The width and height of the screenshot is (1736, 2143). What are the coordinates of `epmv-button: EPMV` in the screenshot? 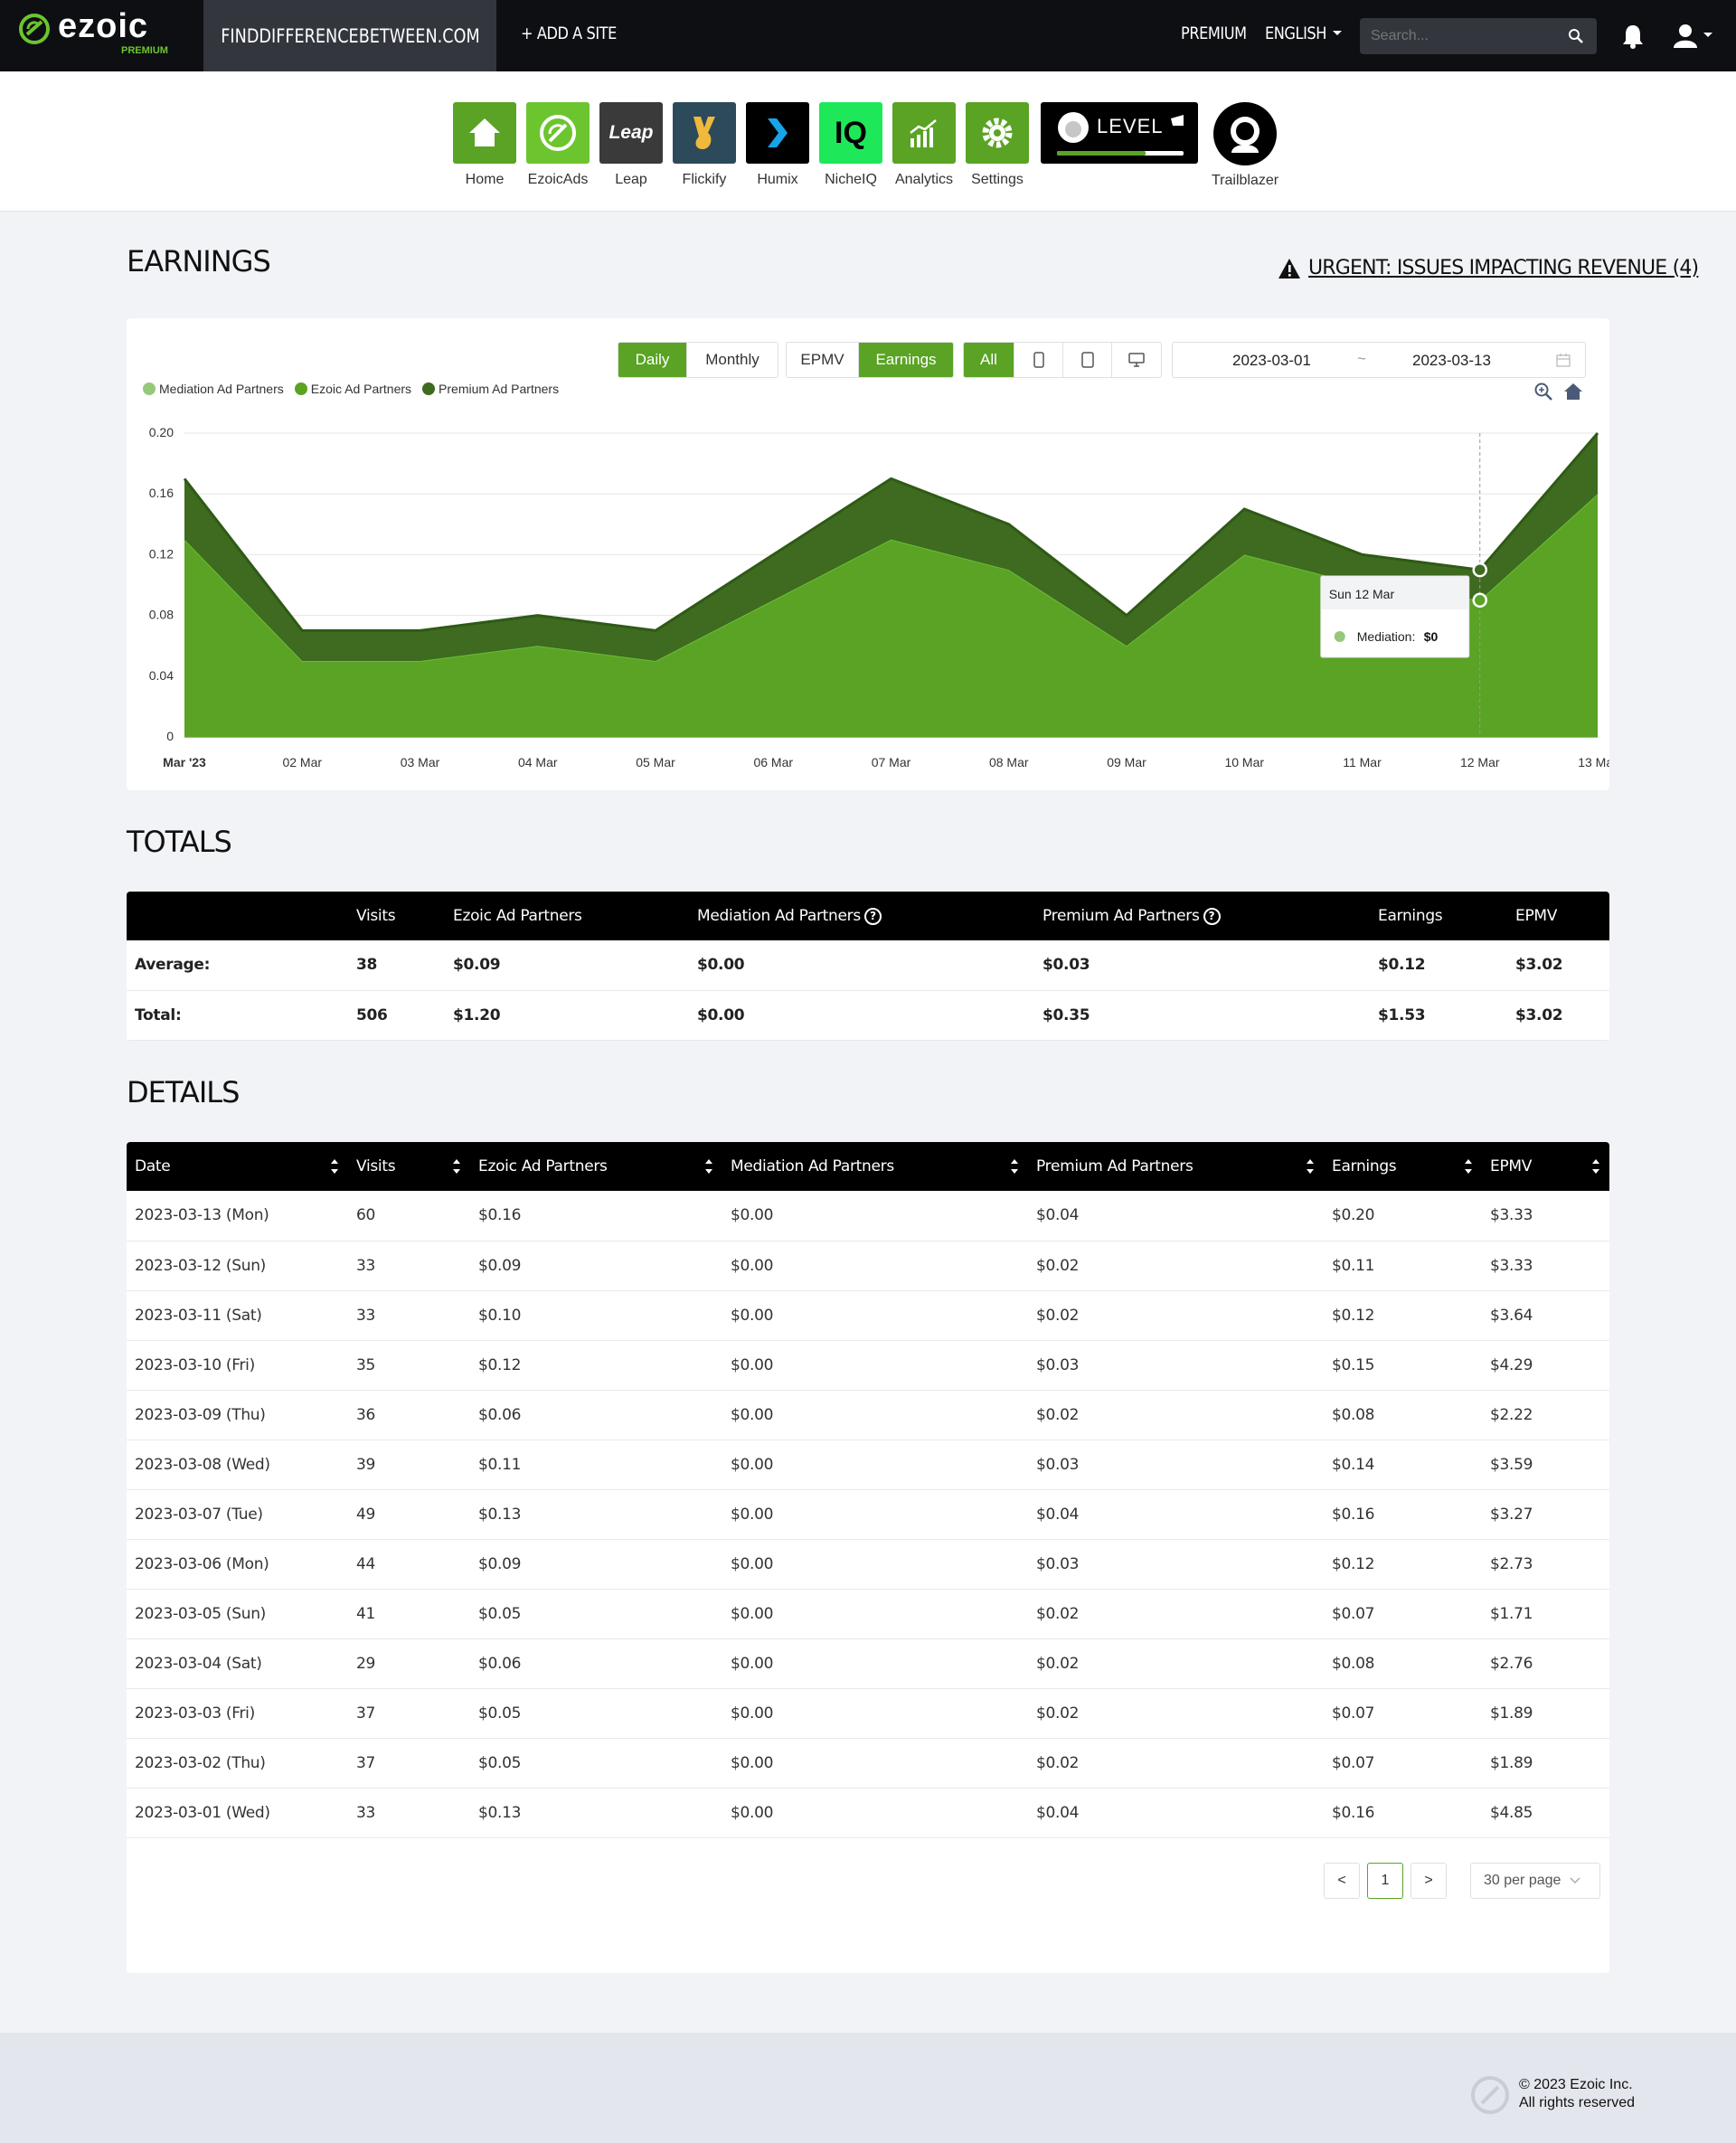 It's located at (823, 360).